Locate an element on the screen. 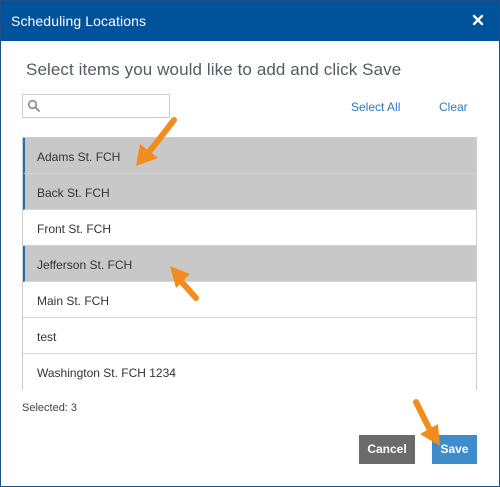 The image size is (500, 487). list-item-label: Front St. FCH is located at coordinates (74, 229).